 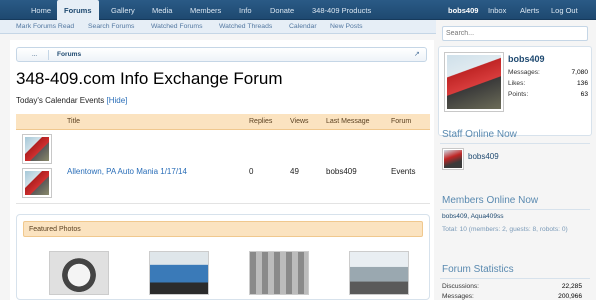 I want to click on jump-to-icon: ↗, so click(x=418, y=55).